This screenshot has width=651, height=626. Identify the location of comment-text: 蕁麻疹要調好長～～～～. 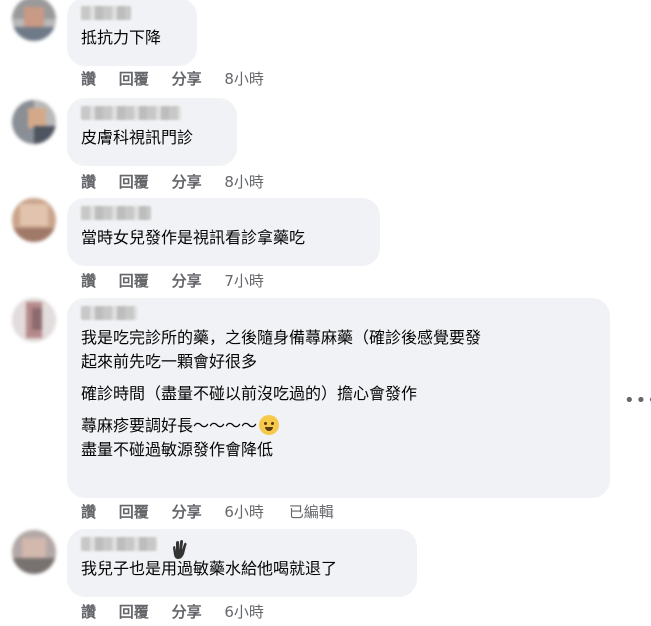
(169, 425).